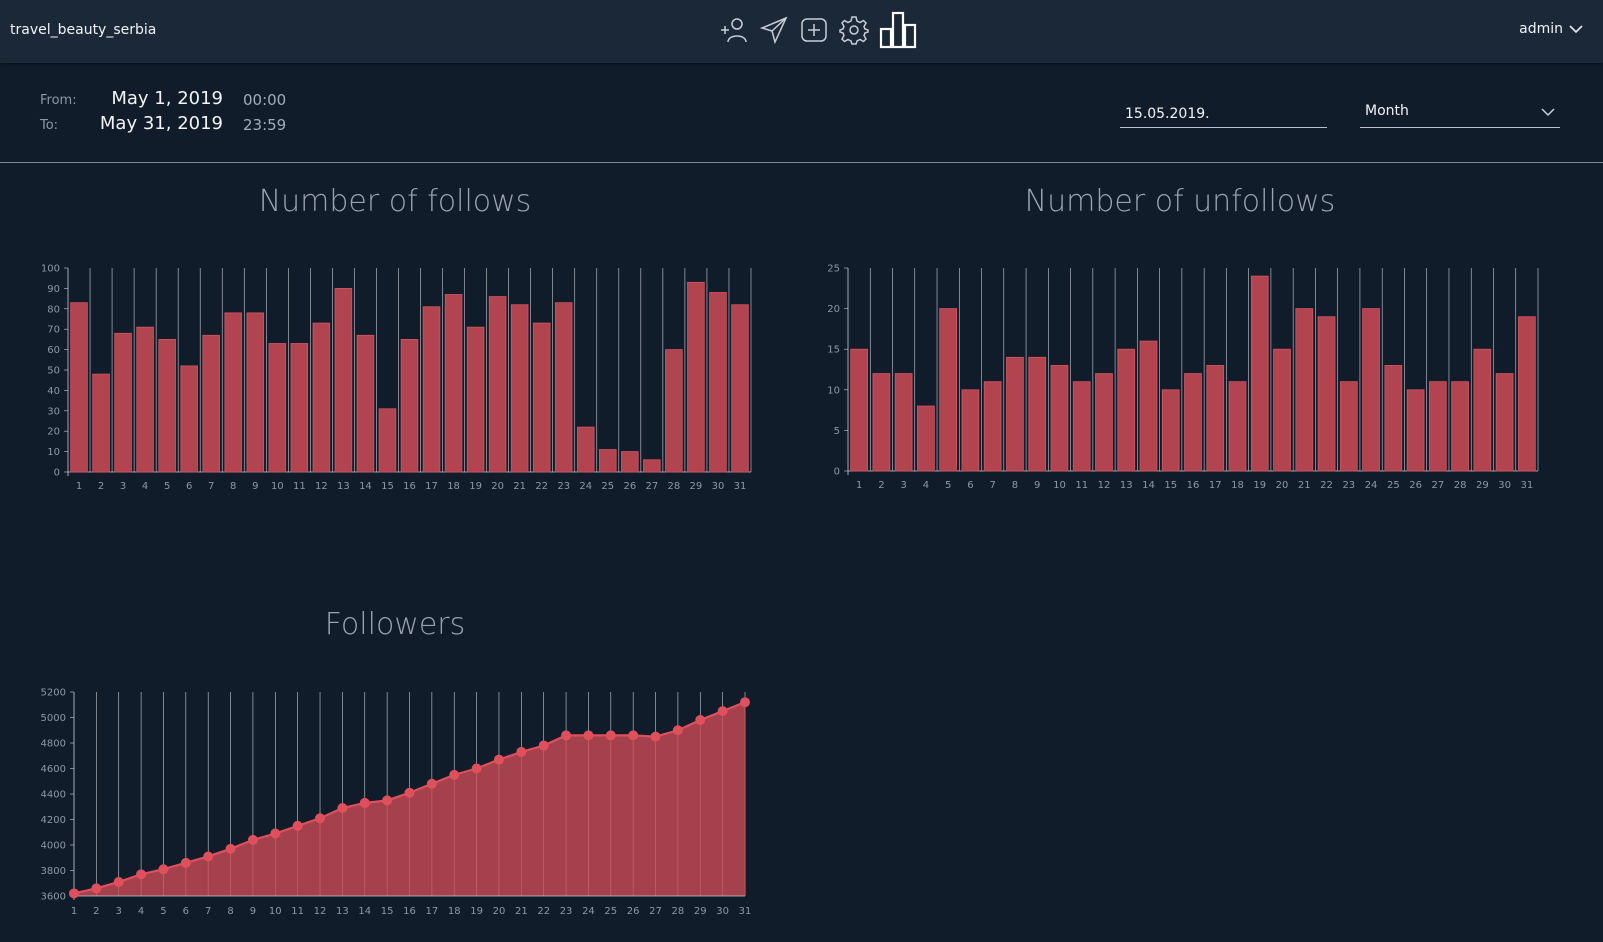  Describe the element at coordinates (1460, 114) in the screenshot. I see `period-select: Month` at that location.